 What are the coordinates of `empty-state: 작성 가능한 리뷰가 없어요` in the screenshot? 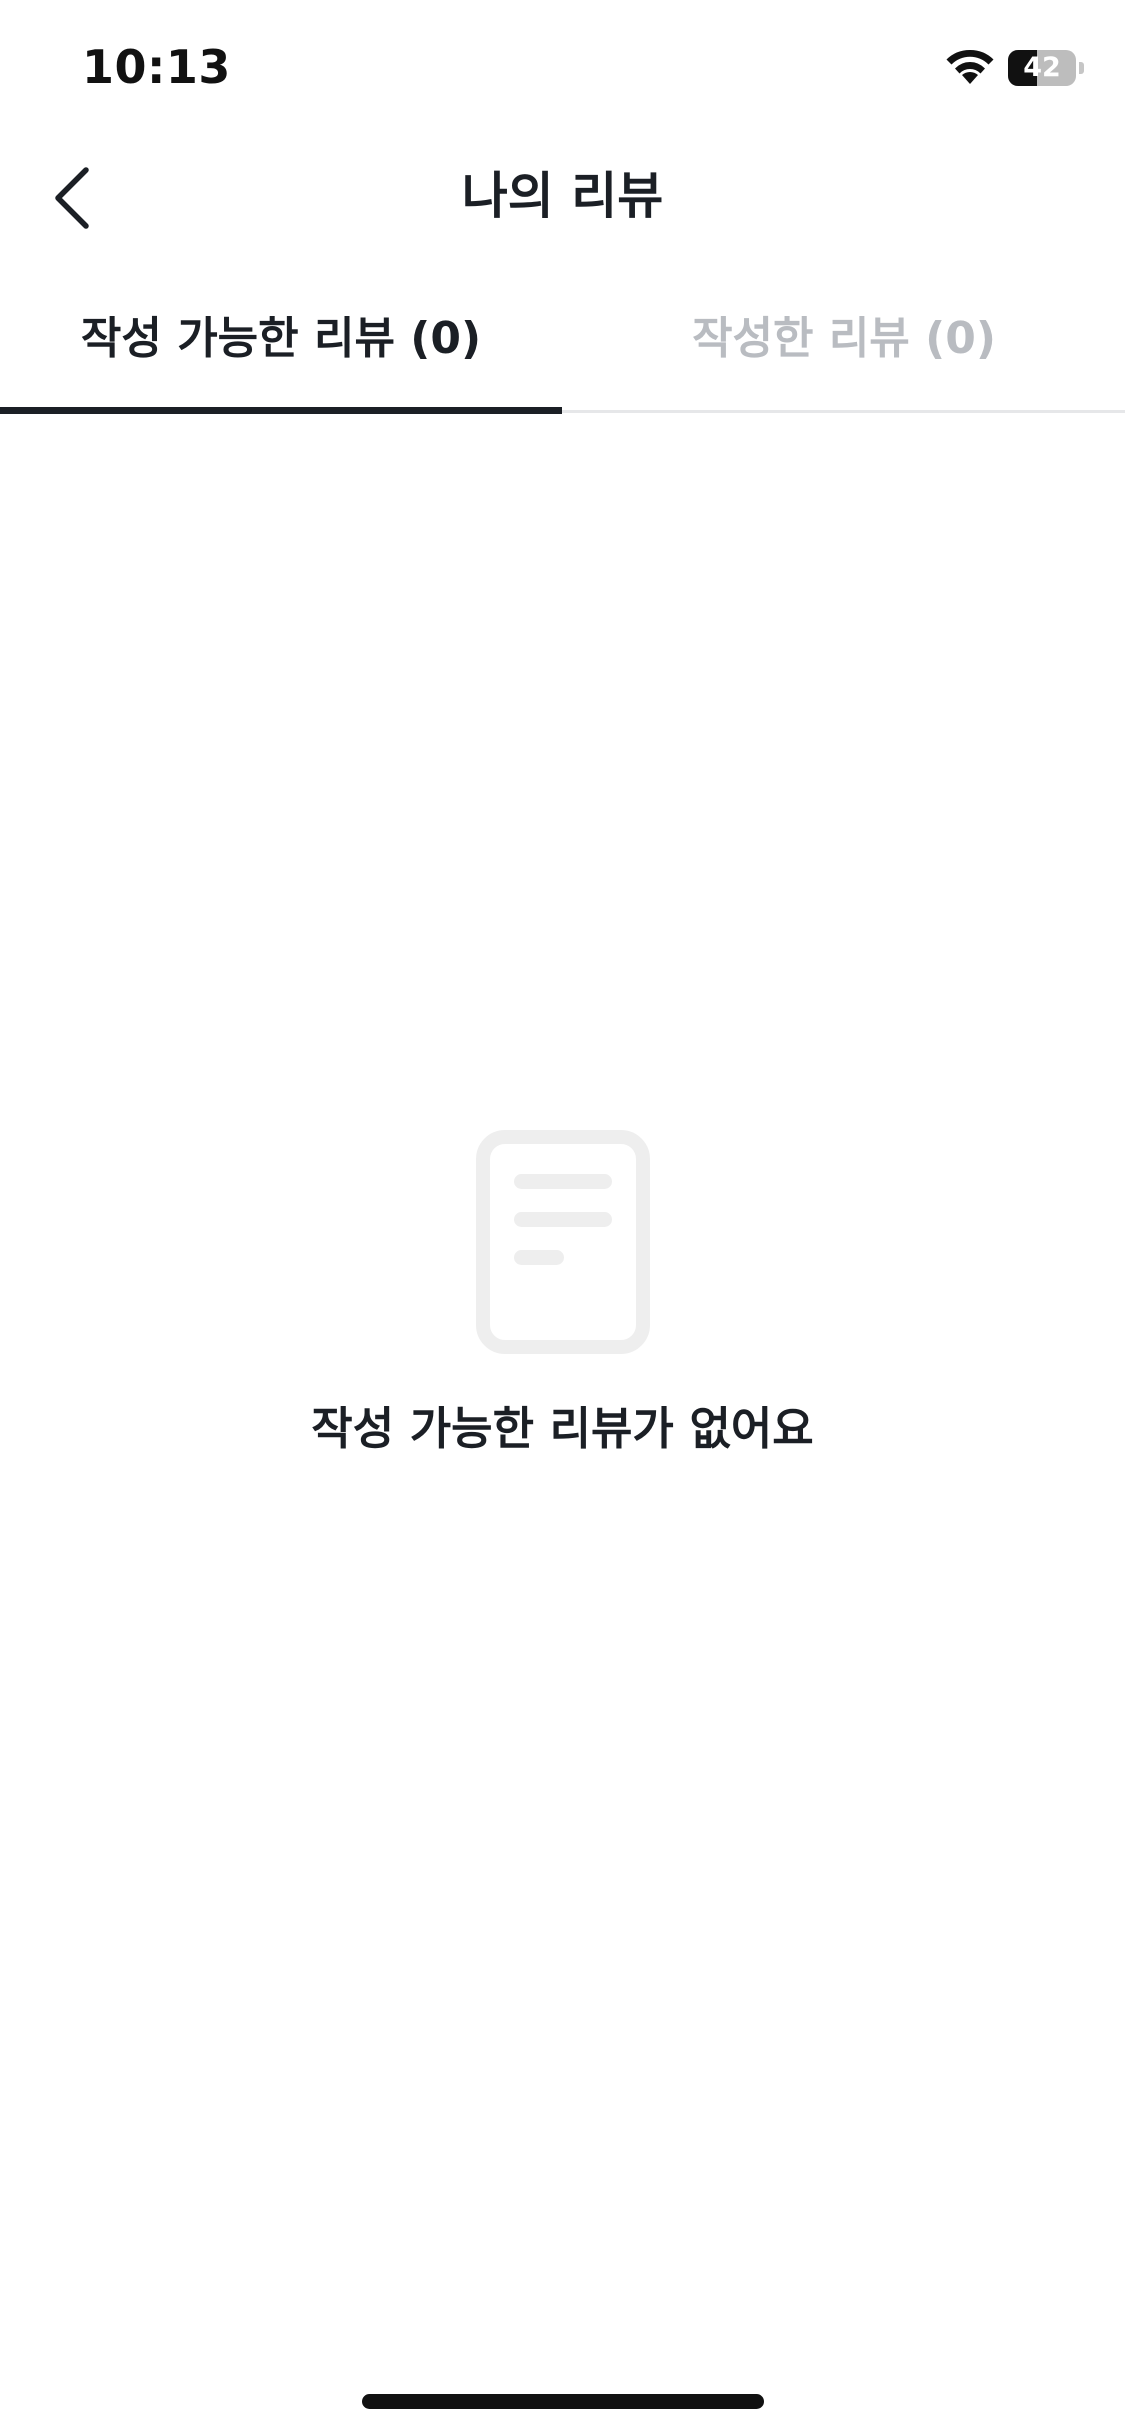 It's located at (562, 1300).